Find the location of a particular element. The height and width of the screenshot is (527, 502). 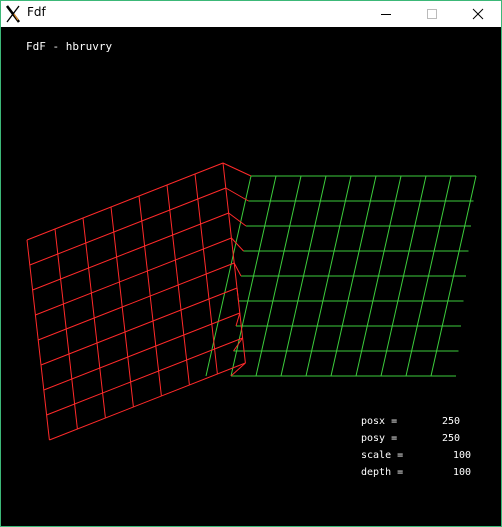

window-title: Fdf is located at coordinates (36, 12).